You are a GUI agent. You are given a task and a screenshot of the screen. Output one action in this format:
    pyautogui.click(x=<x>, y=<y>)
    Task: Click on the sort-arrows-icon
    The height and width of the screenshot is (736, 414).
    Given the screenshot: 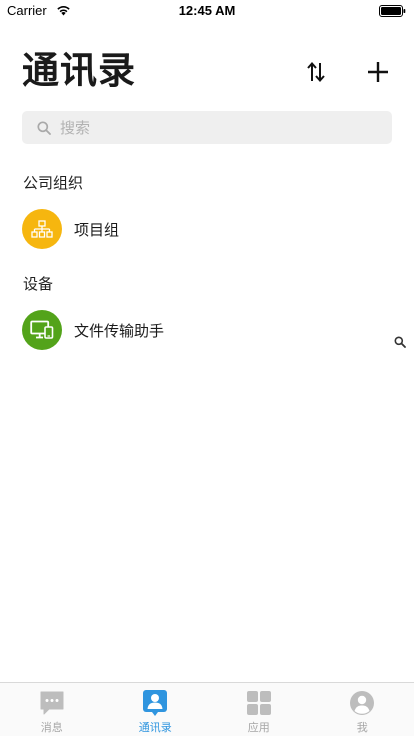 What is the action you would take?
    pyautogui.click(x=316, y=72)
    